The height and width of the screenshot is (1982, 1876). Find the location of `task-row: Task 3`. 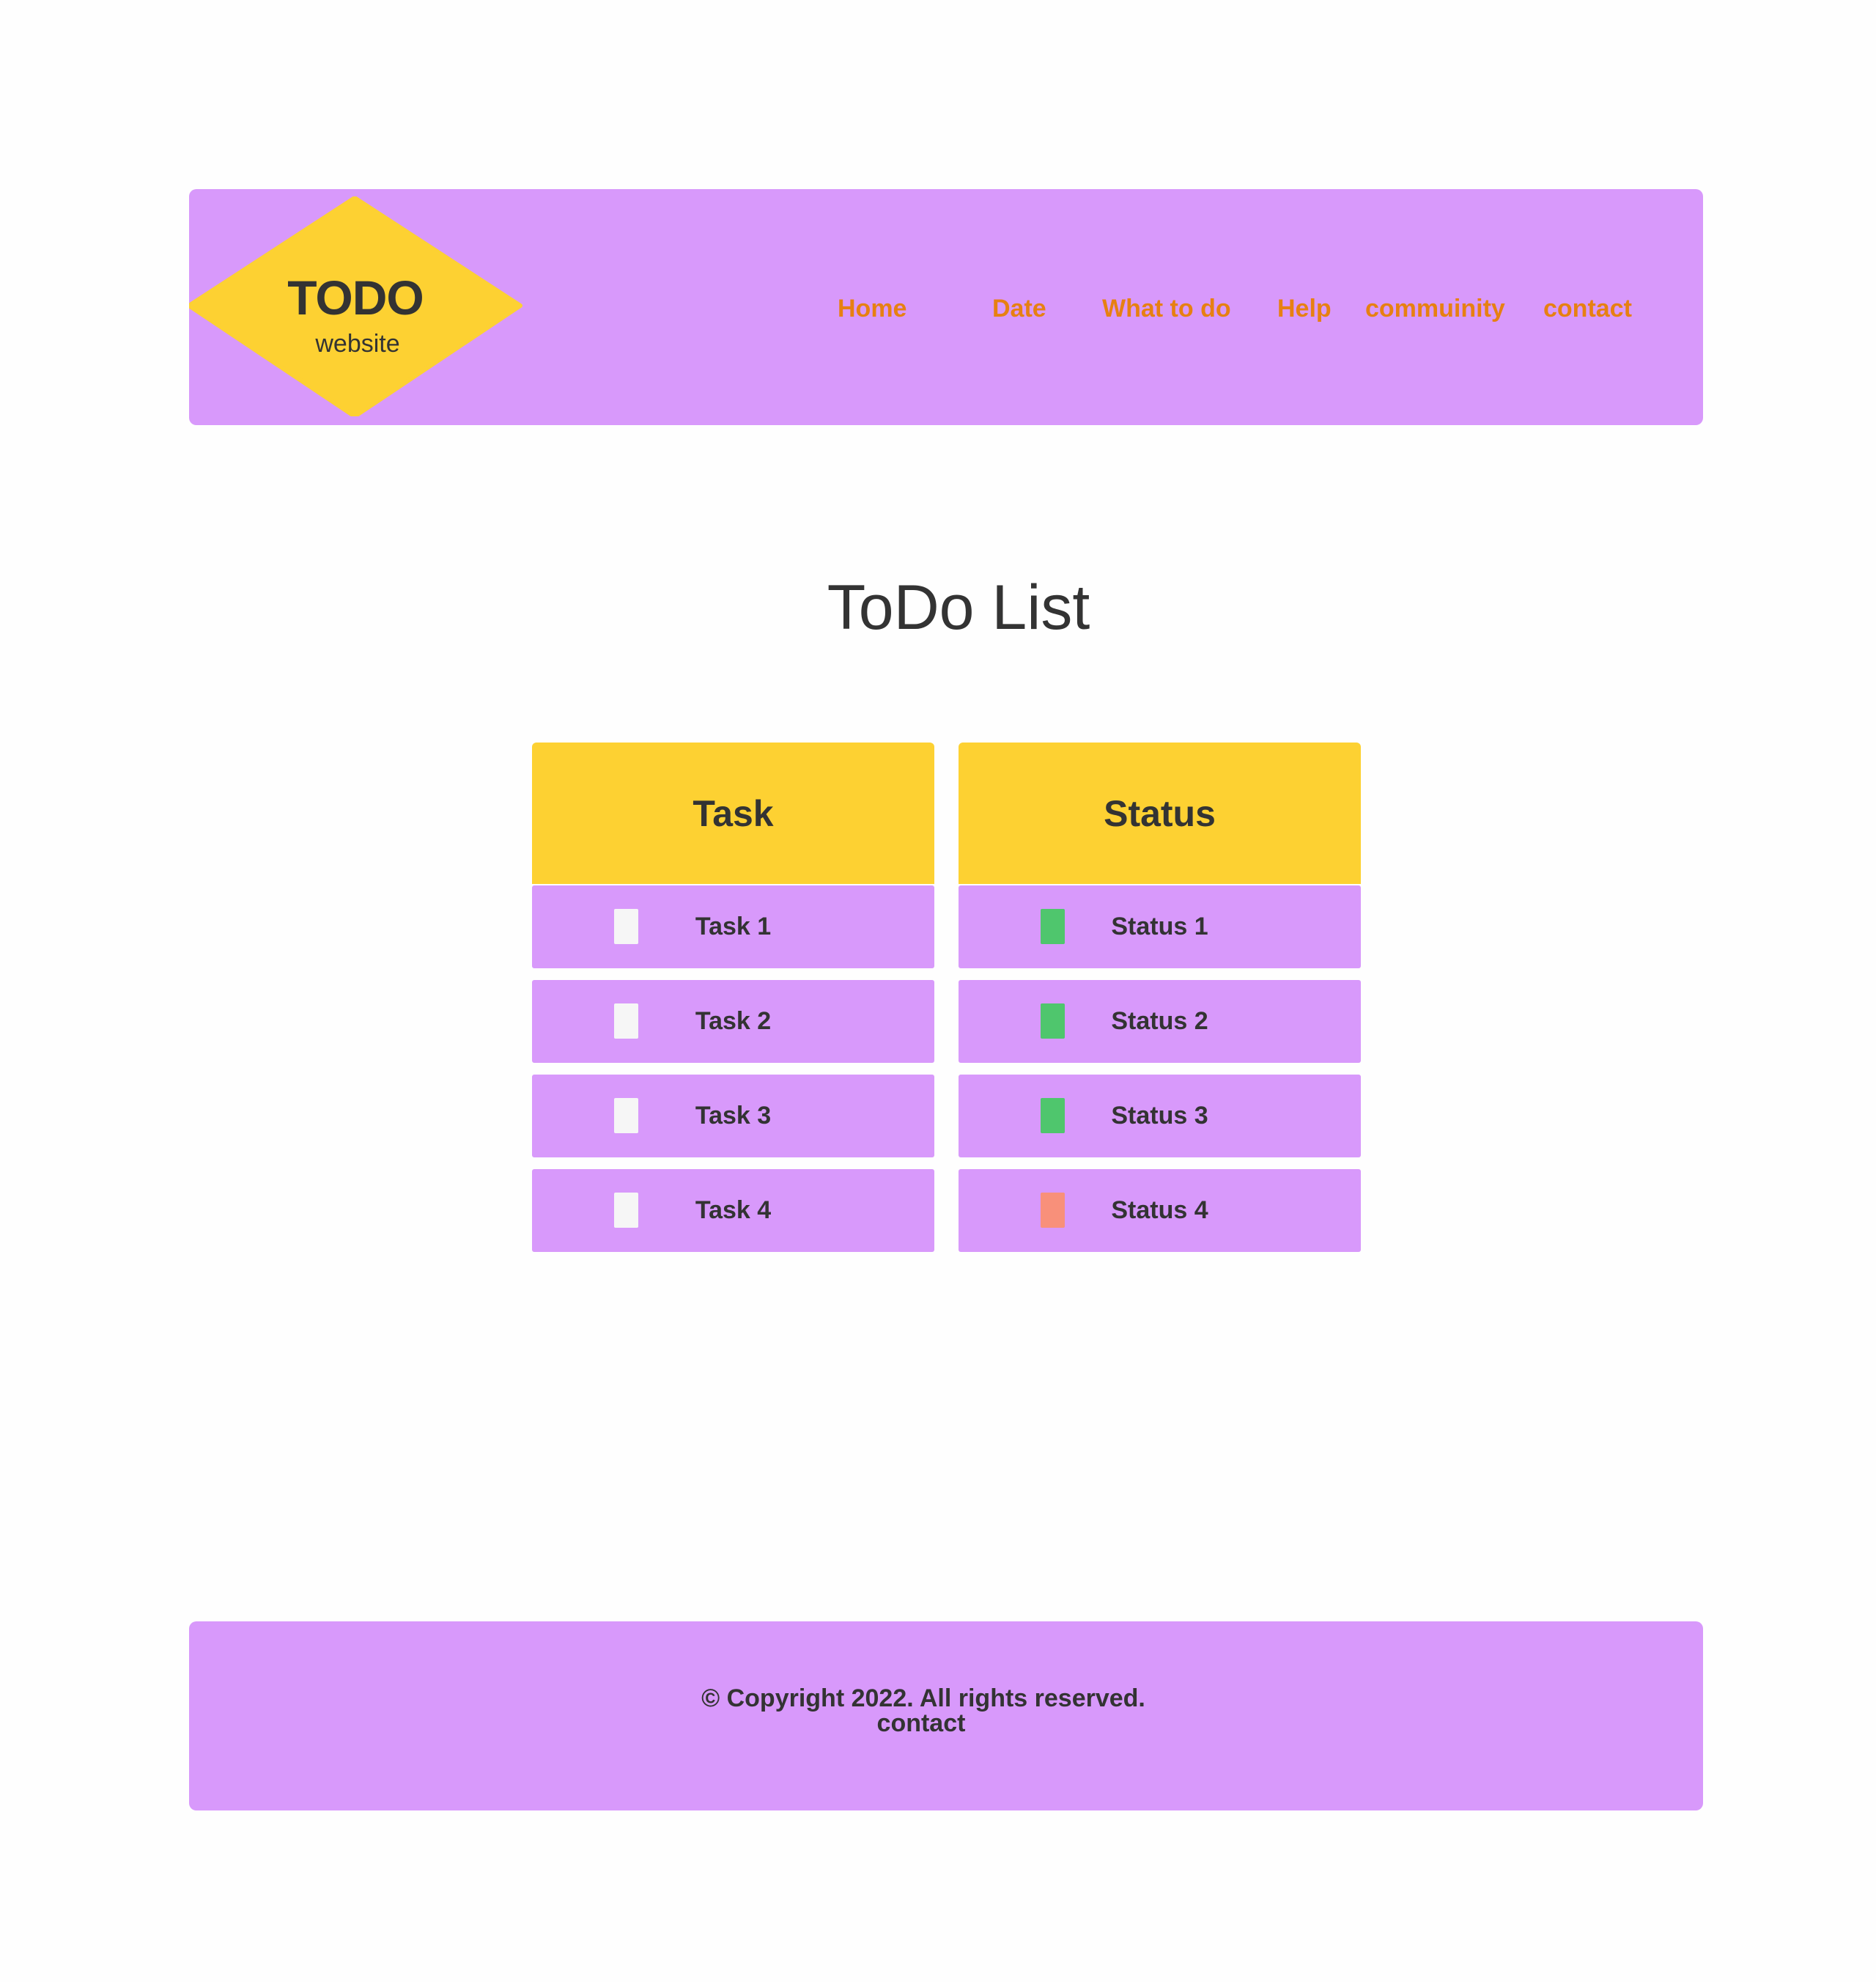

task-row: Task 3 is located at coordinates (733, 1116).